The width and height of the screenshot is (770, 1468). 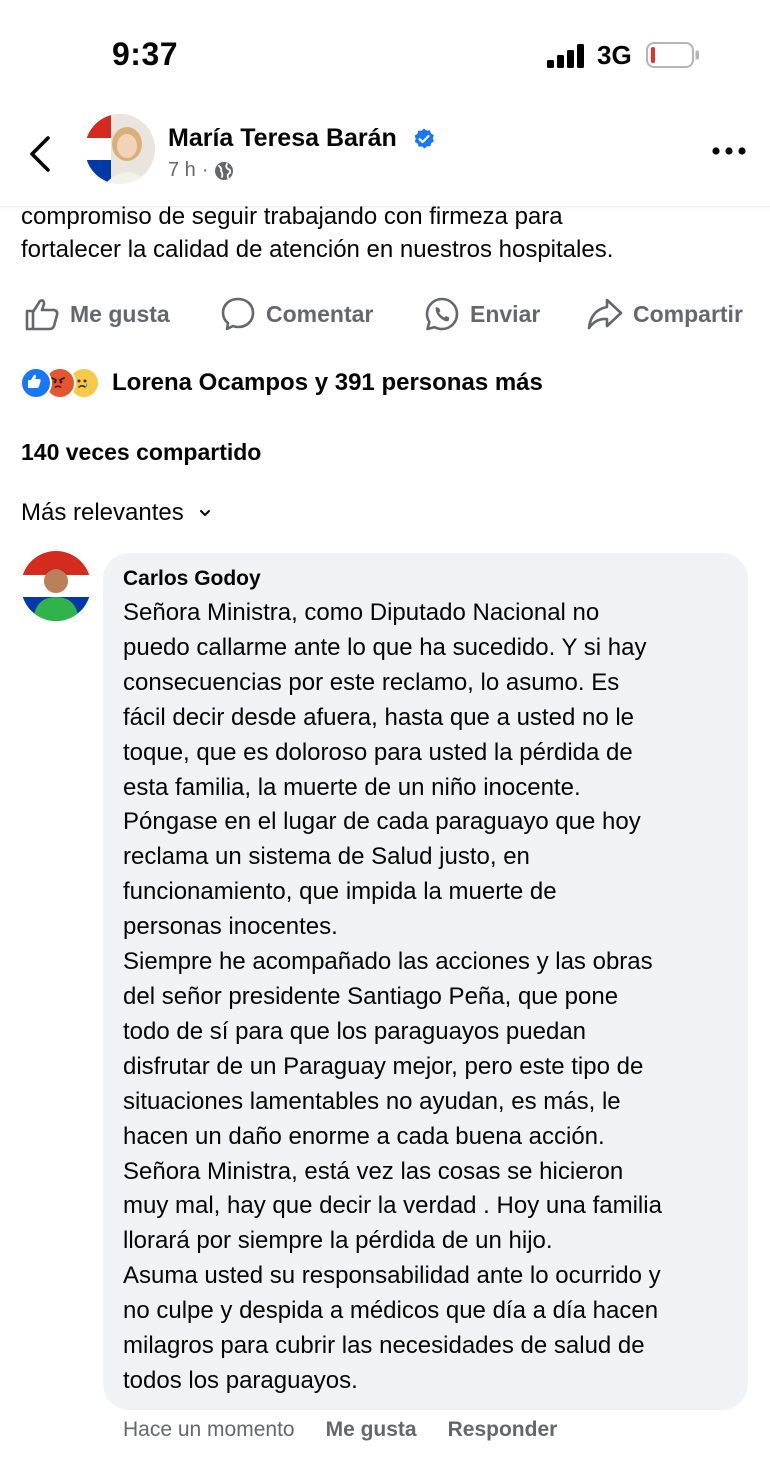 What do you see at coordinates (385, 314) in the screenshot?
I see `post-actions: Me gusta Comentar Enviar Compartir` at bounding box center [385, 314].